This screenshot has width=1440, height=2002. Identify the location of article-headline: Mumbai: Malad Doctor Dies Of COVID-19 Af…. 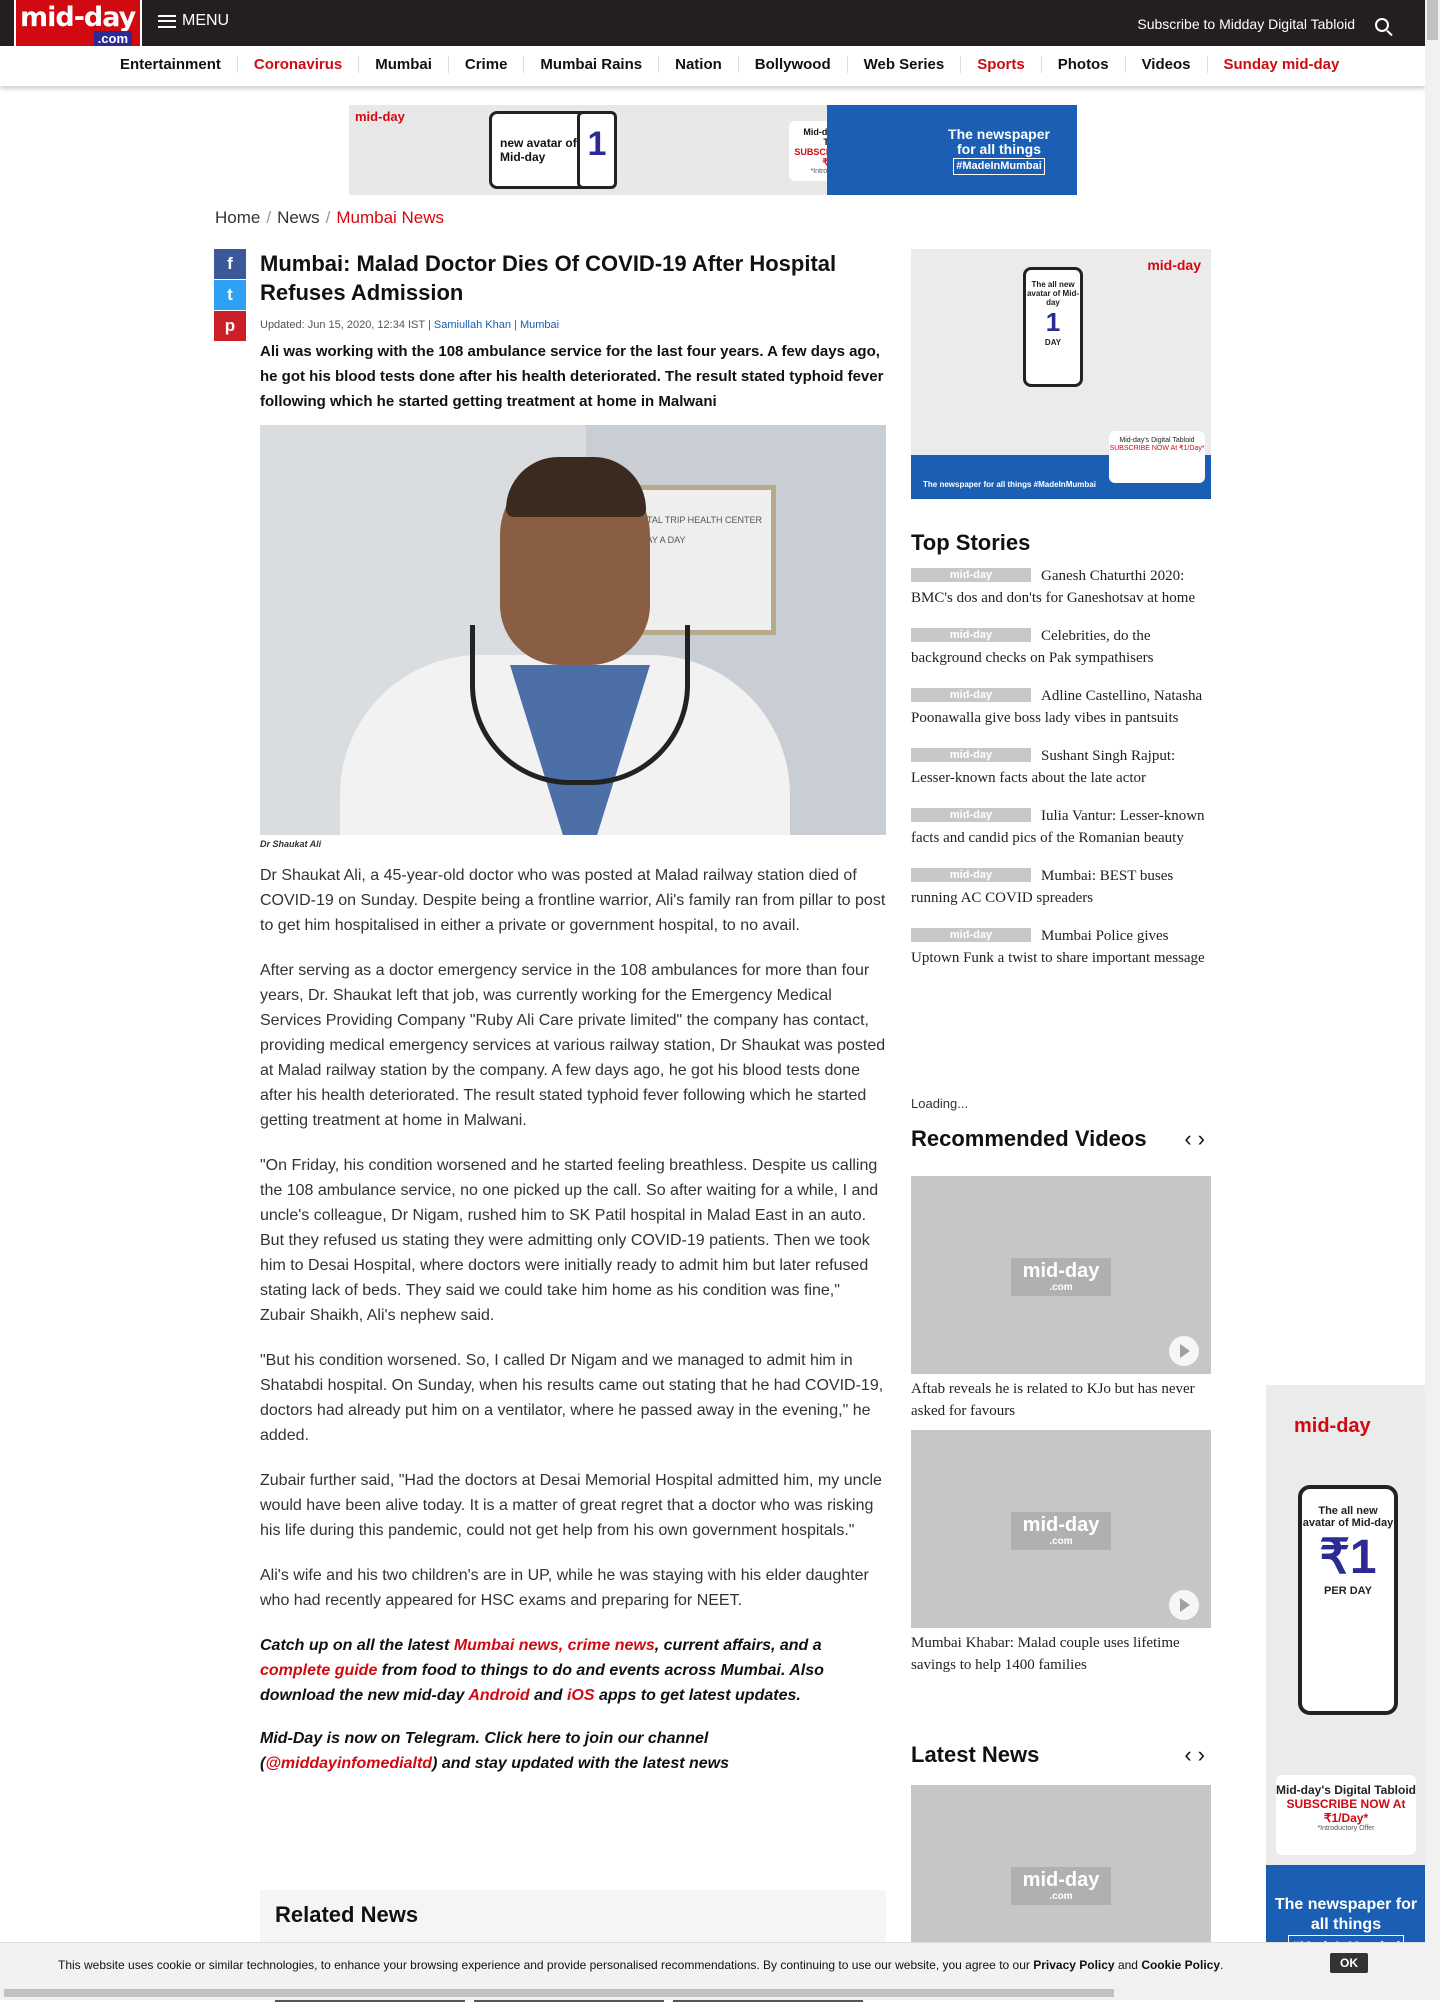
(548, 278).